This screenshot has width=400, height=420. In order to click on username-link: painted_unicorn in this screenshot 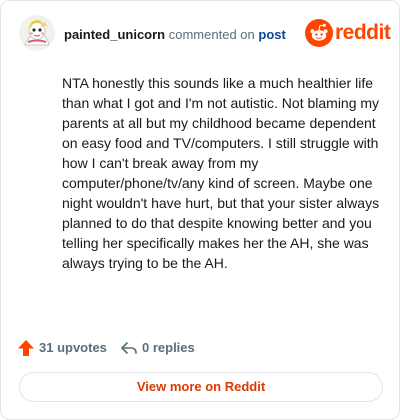, I will do `click(114, 34)`.